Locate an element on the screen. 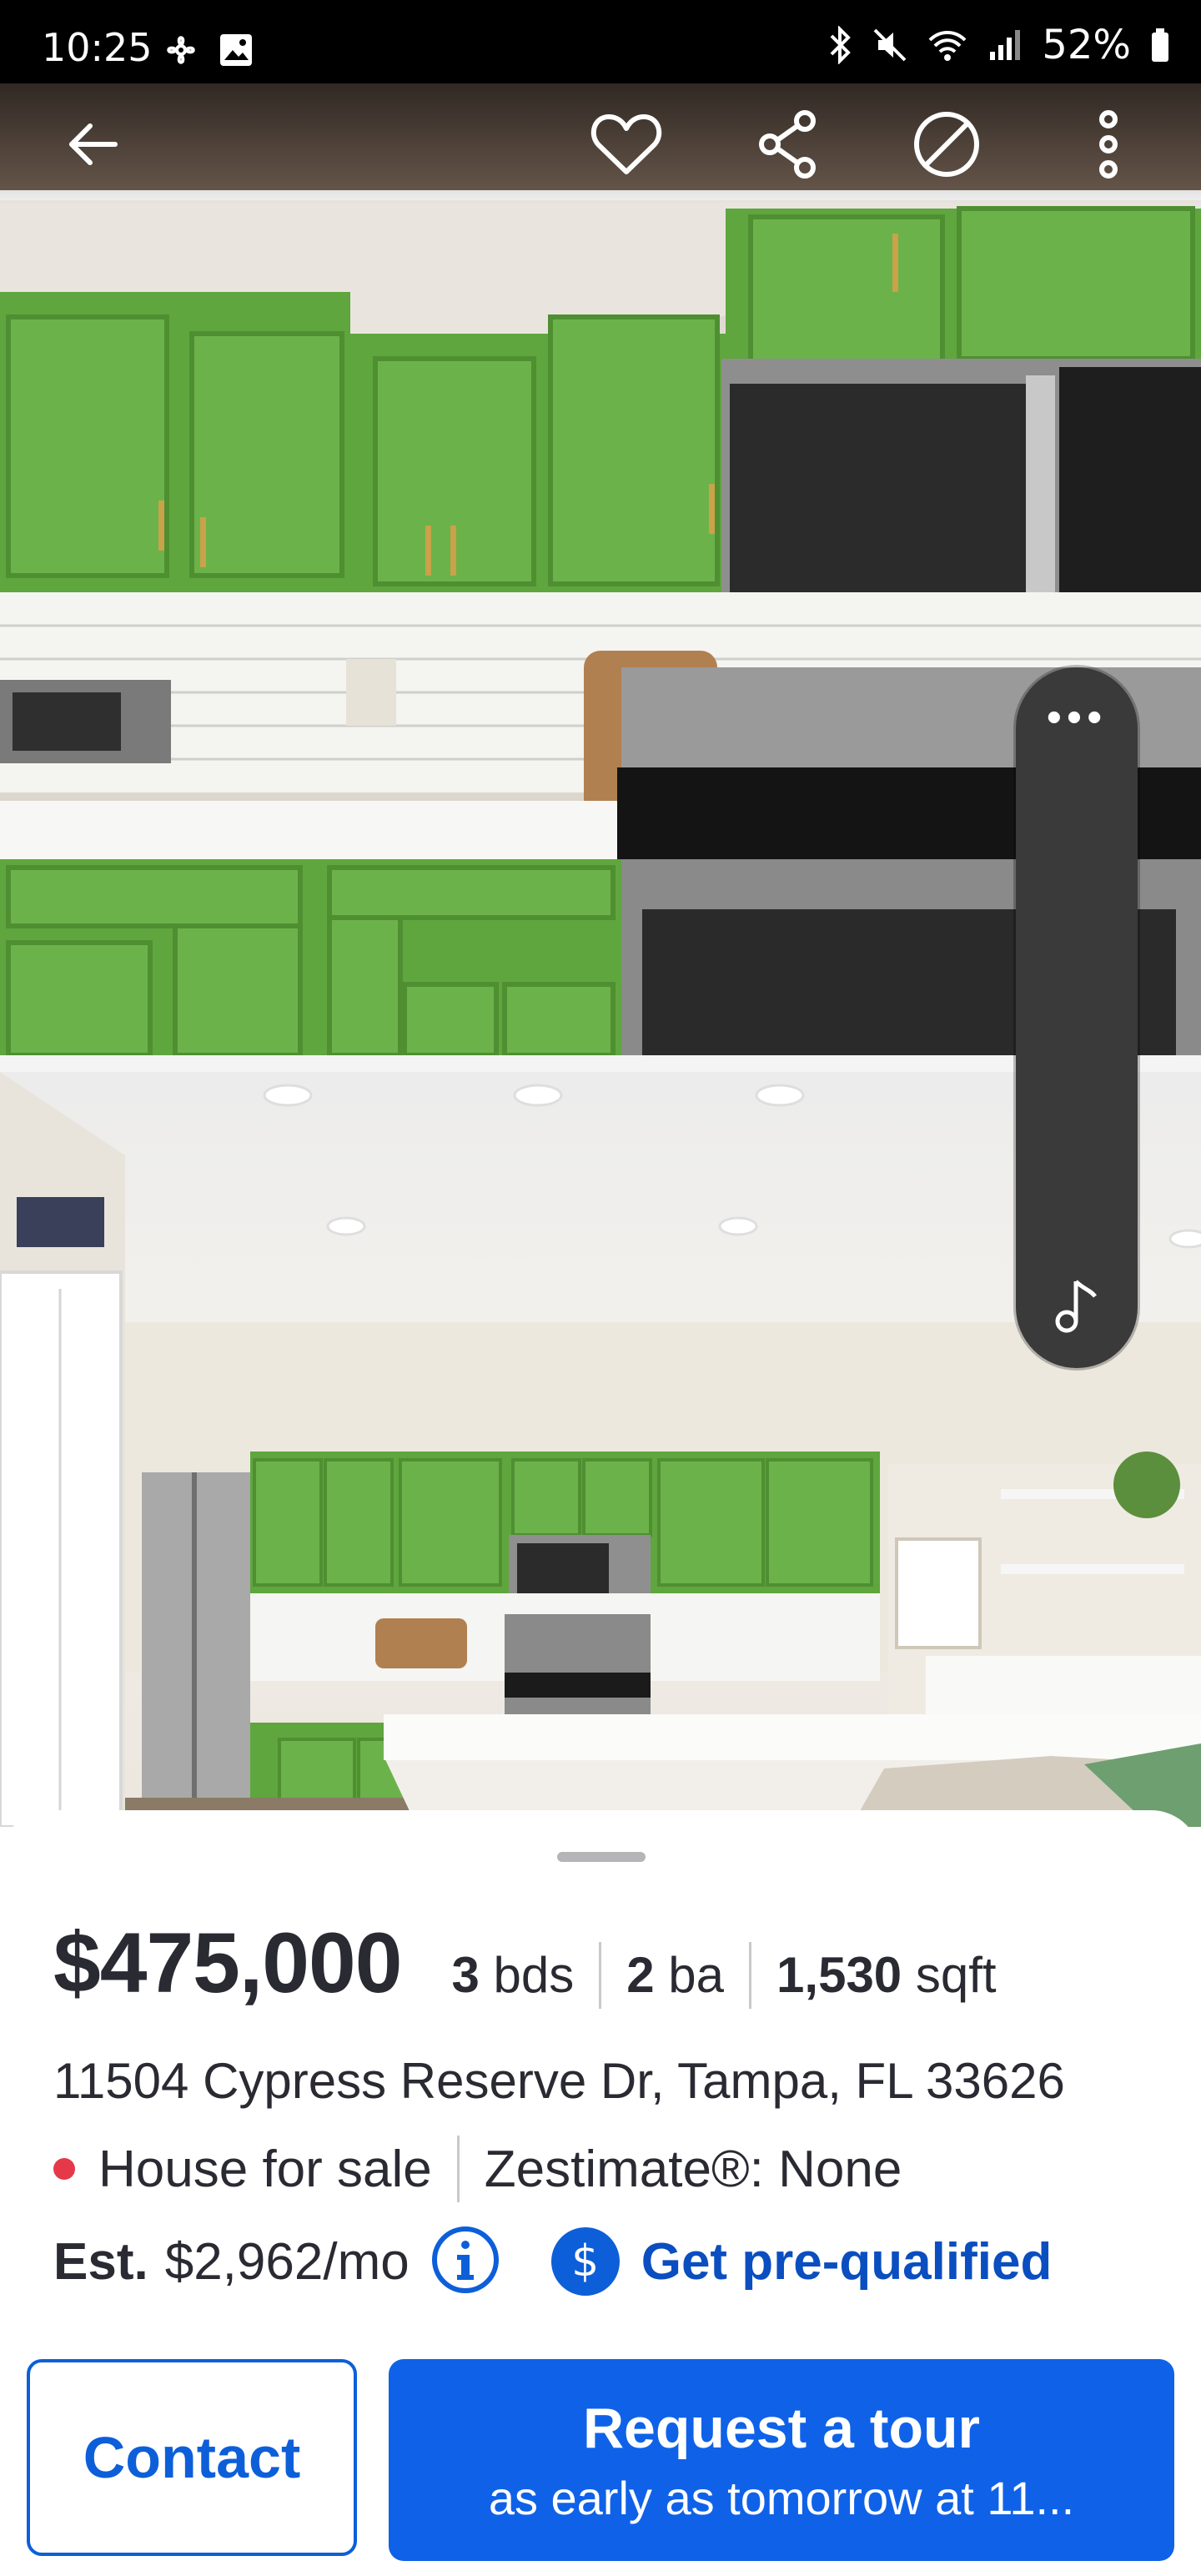 The width and height of the screenshot is (1201, 2576). dollar-icon: $ is located at coordinates (585, 2261).